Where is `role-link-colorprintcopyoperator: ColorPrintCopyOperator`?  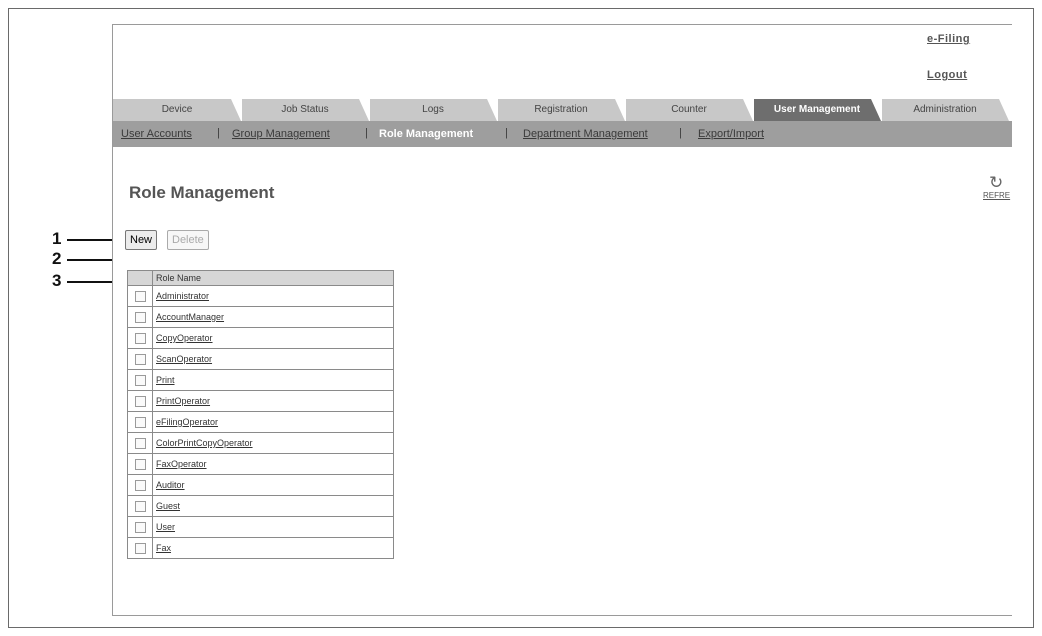
role-link-colorprintcopyoperator: ColorPrintCopyOperator is located at coordinates (204, 443).